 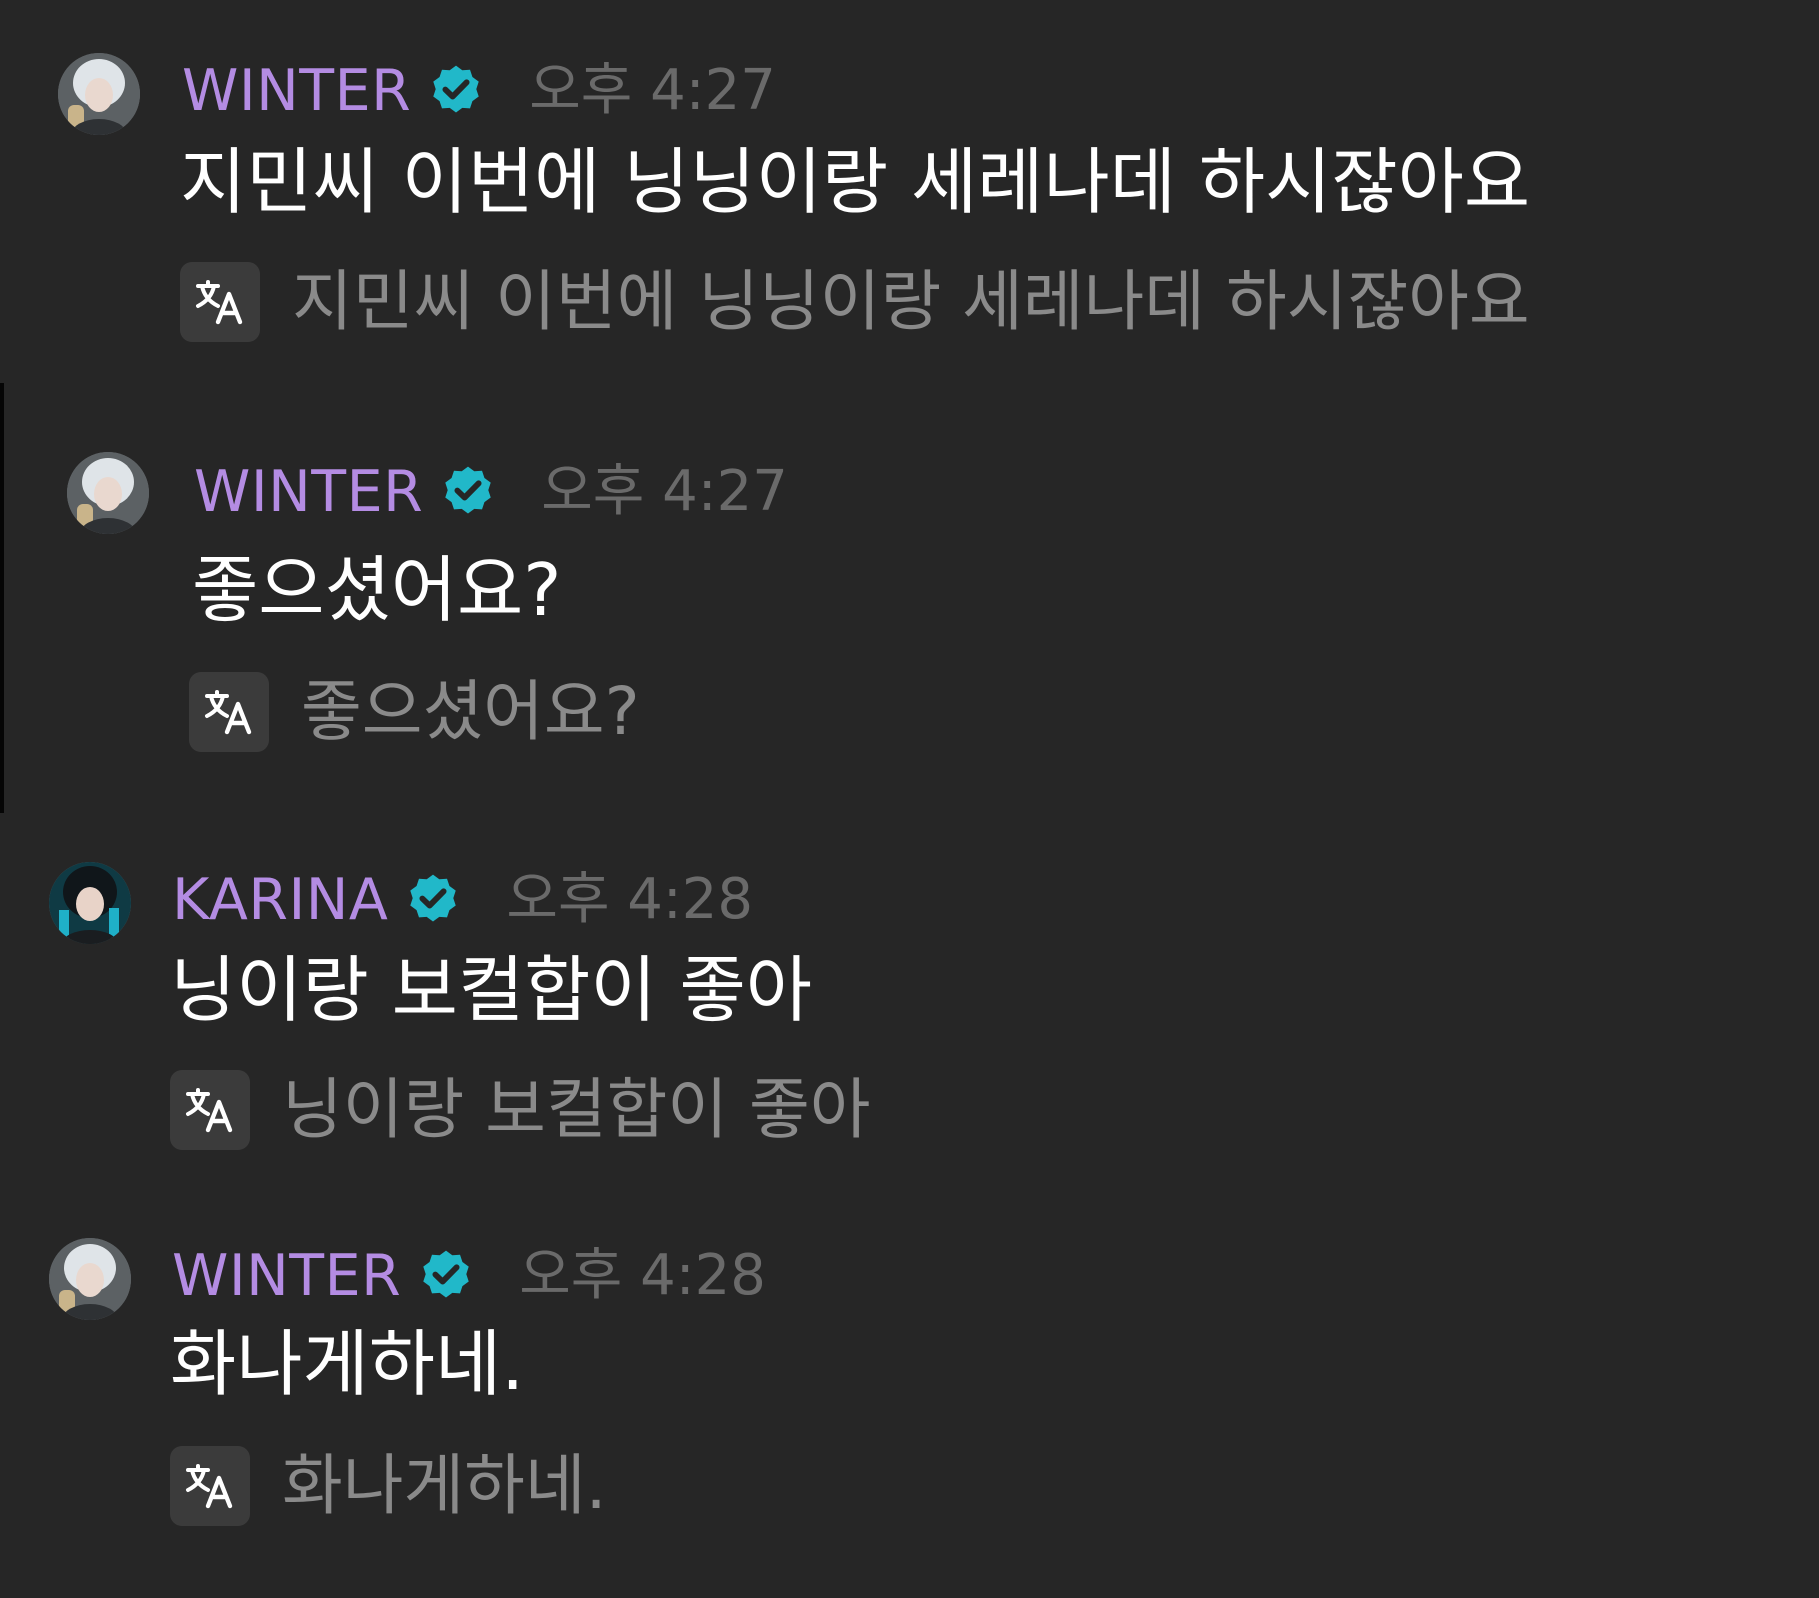 I want to click on translation-row: 화나게하네., so click(x=388, y=1486).